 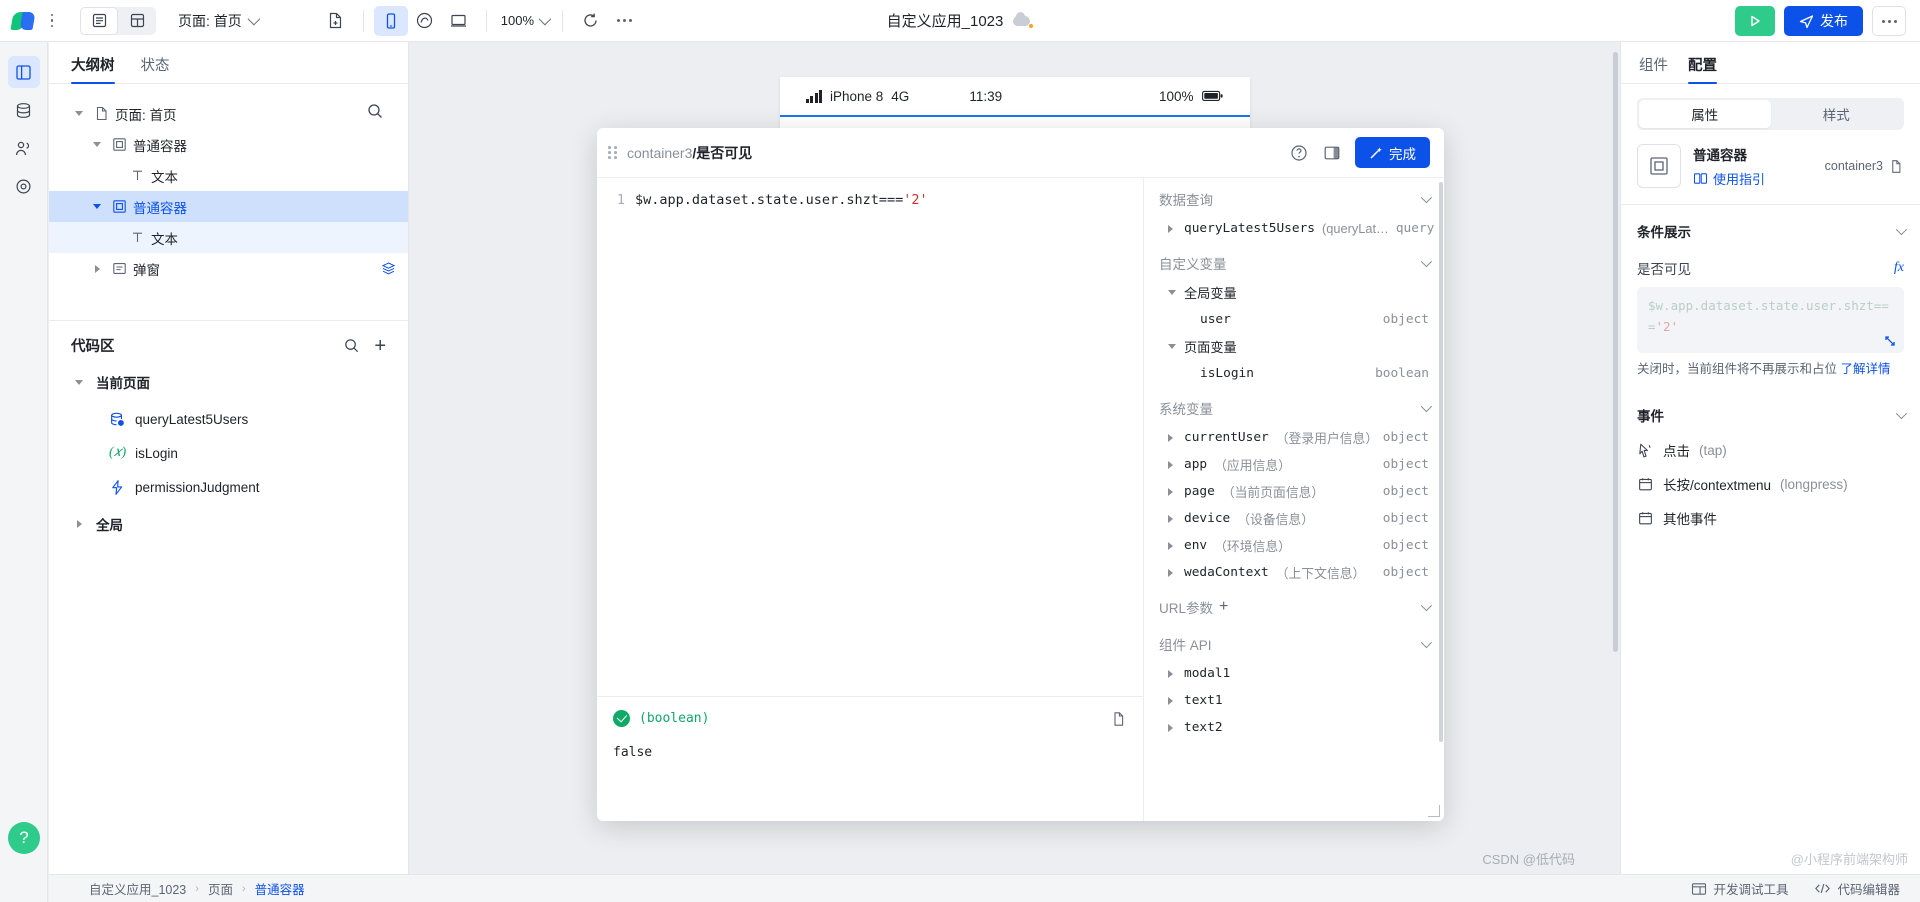 What do you see at coordinates (228, 144) in the screenshot?
I see `tree-node-container-1: 普通容器` at bounding box center [228, 144].